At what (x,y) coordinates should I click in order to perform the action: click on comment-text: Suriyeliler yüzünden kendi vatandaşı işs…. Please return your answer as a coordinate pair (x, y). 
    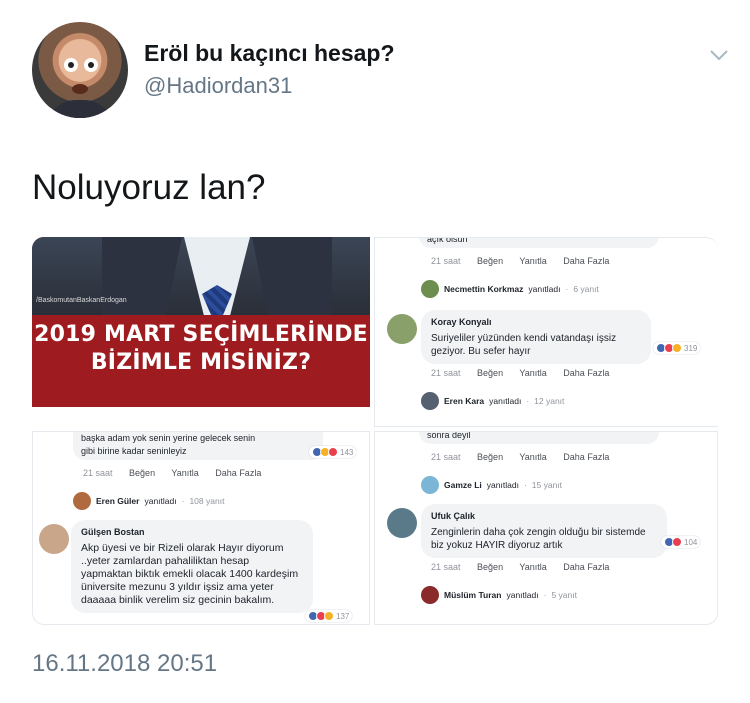
    Looking at the image, I should click on (524, 345).